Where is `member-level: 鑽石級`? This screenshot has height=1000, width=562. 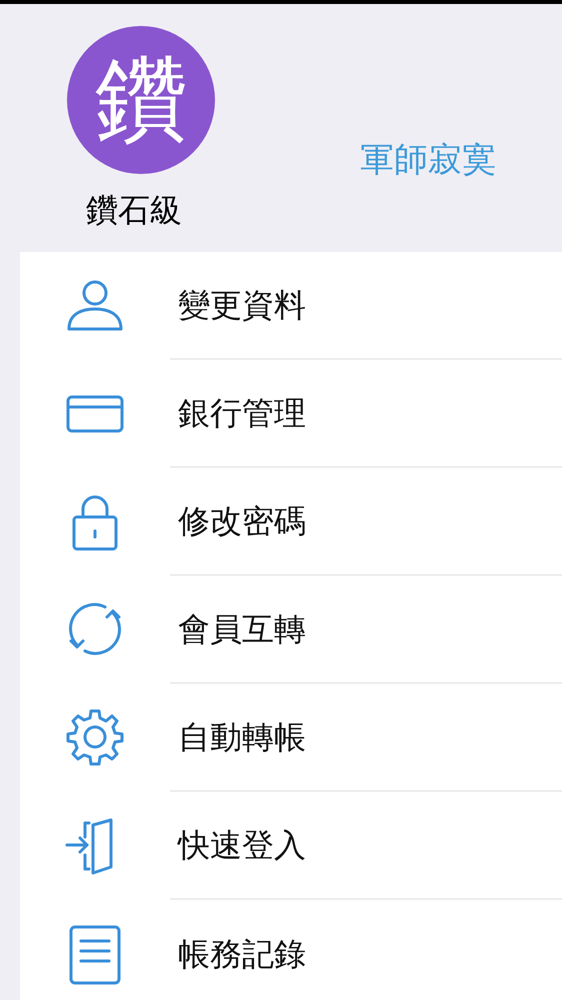
member-level: 鑽石級 is located at coordinates (134, 210).